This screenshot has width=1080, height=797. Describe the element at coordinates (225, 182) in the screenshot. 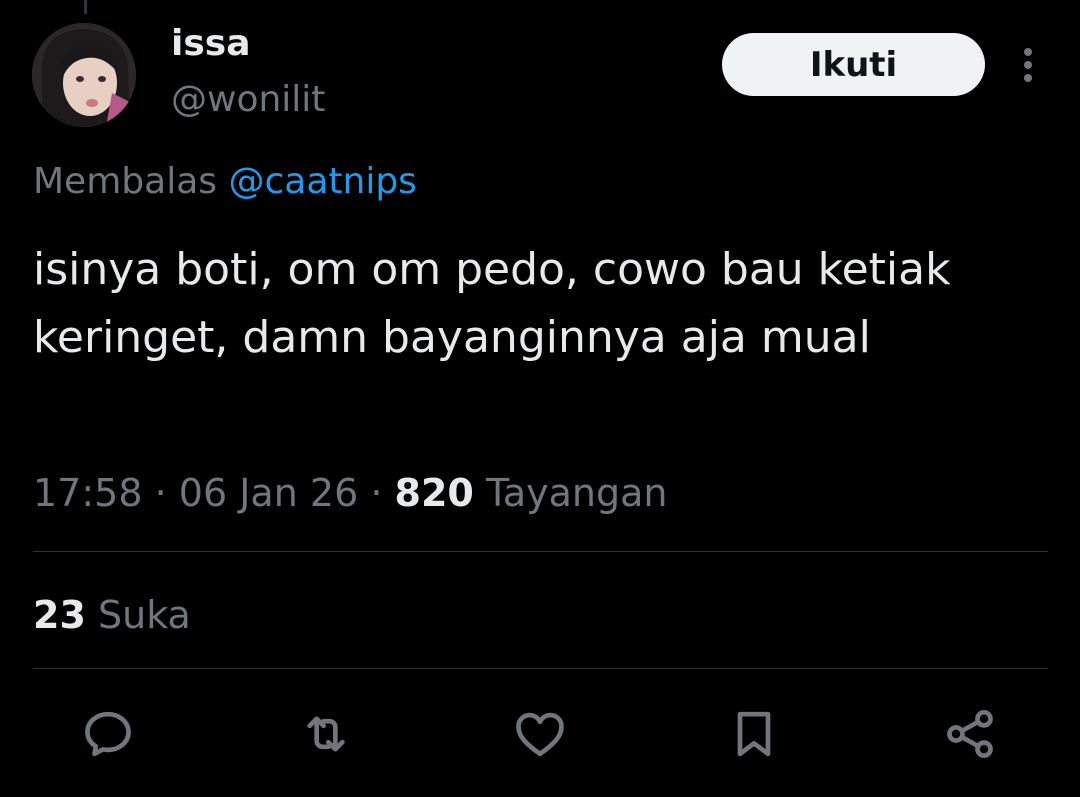

I see `replying-to: Membalas @caatnips` at that location.